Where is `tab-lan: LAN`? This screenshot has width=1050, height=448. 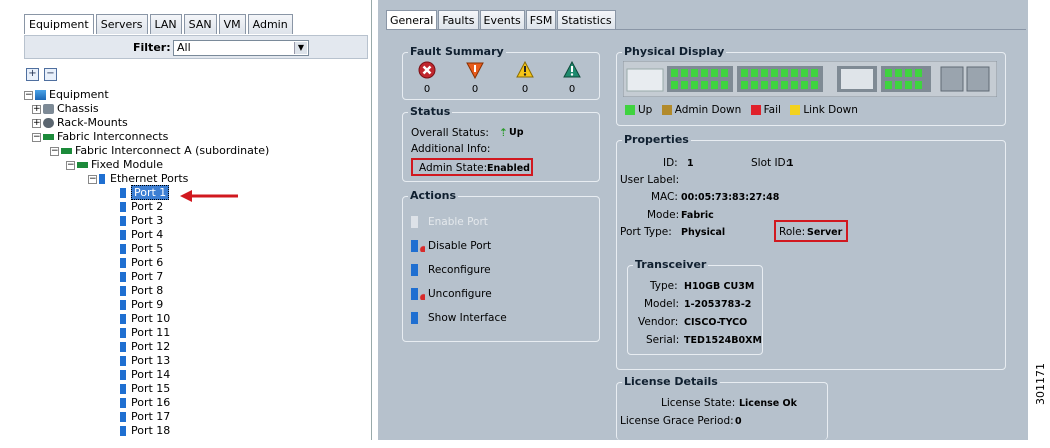 tab-lan: LAN is located at coordinates (165, 24).